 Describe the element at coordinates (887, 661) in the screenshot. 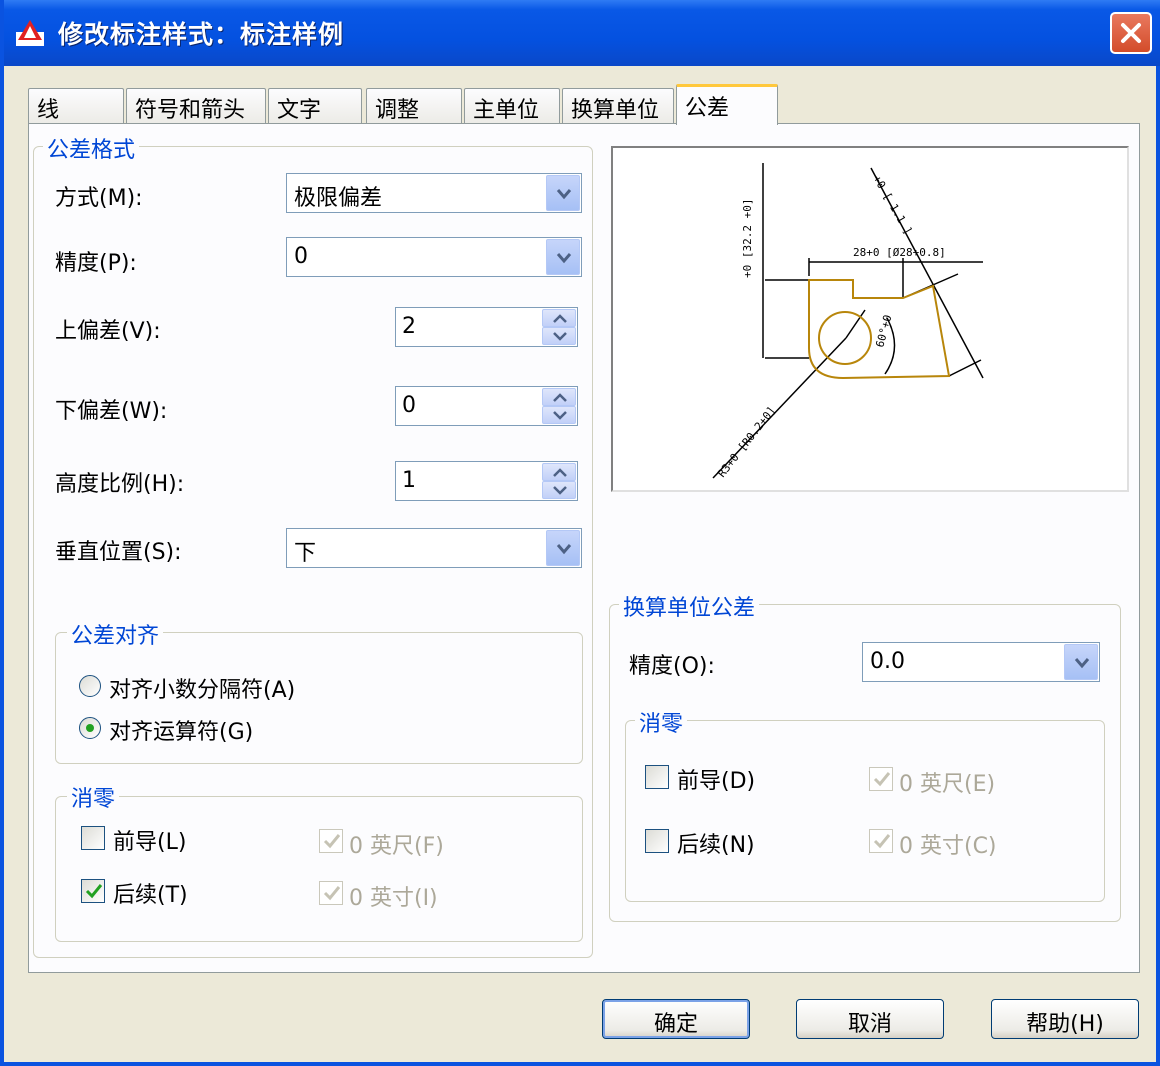

I see `alt-precision-value: 0.0` at that location.